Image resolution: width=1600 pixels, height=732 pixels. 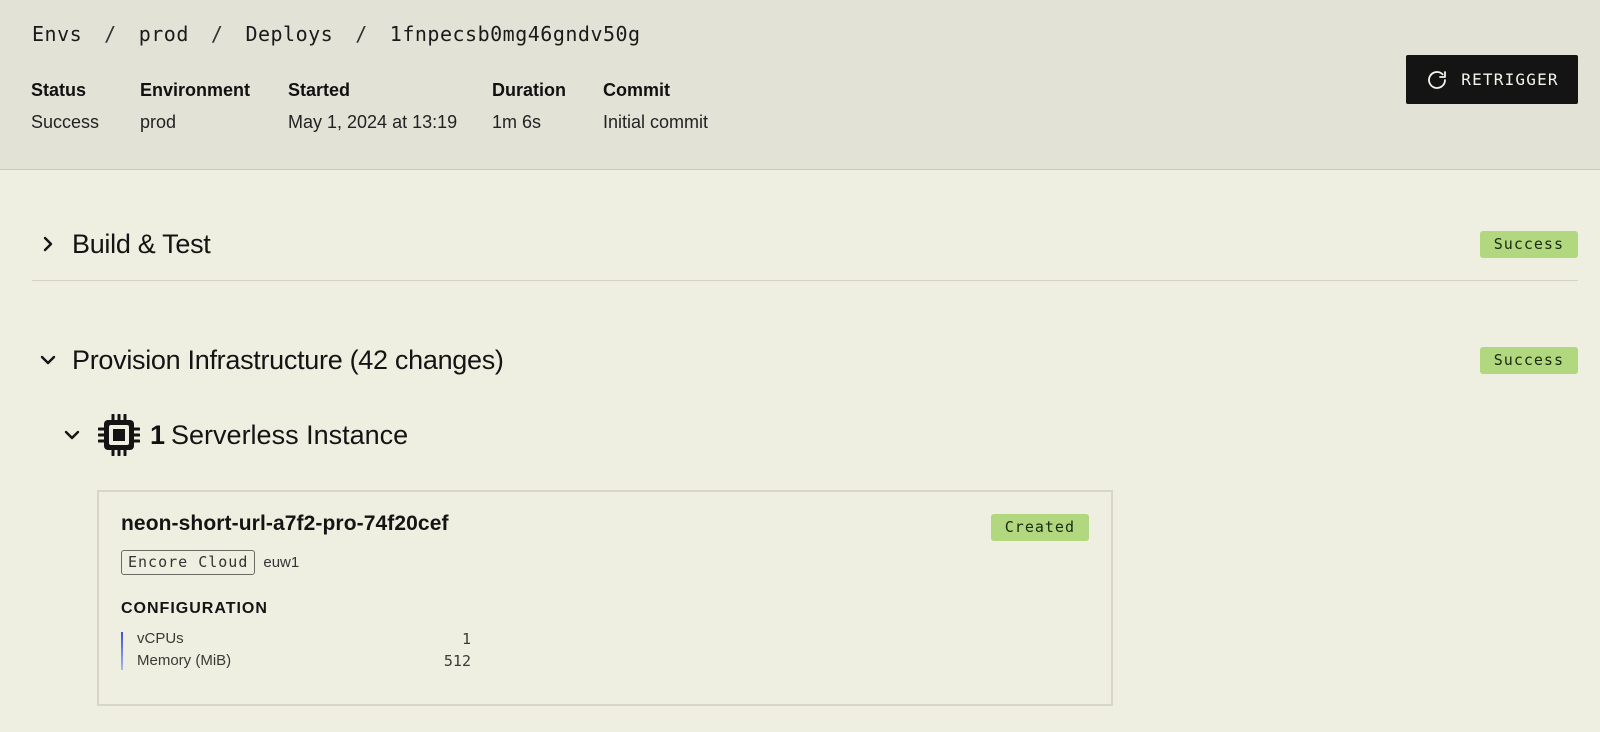 What do you see at coordinates (59, 90) in the screenshot?
I see `meta-status-label: Status` at bounding box center [59, 90].